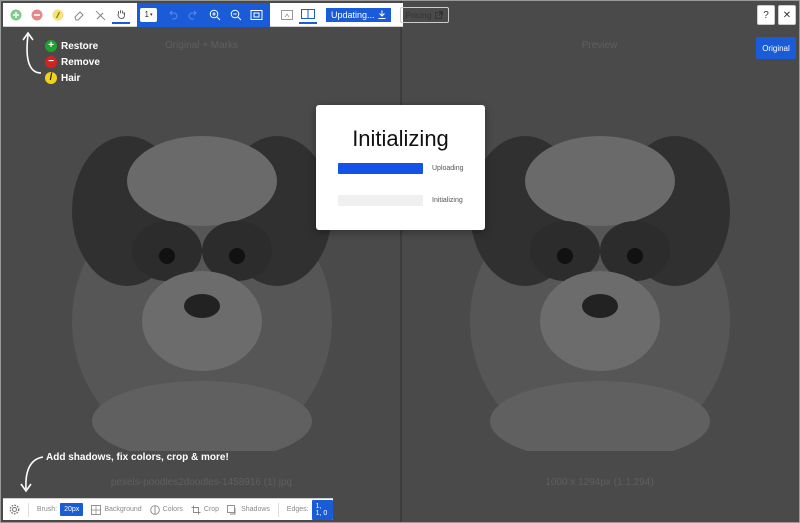  I want to click on fit-screen-icon, so click(256, 14).